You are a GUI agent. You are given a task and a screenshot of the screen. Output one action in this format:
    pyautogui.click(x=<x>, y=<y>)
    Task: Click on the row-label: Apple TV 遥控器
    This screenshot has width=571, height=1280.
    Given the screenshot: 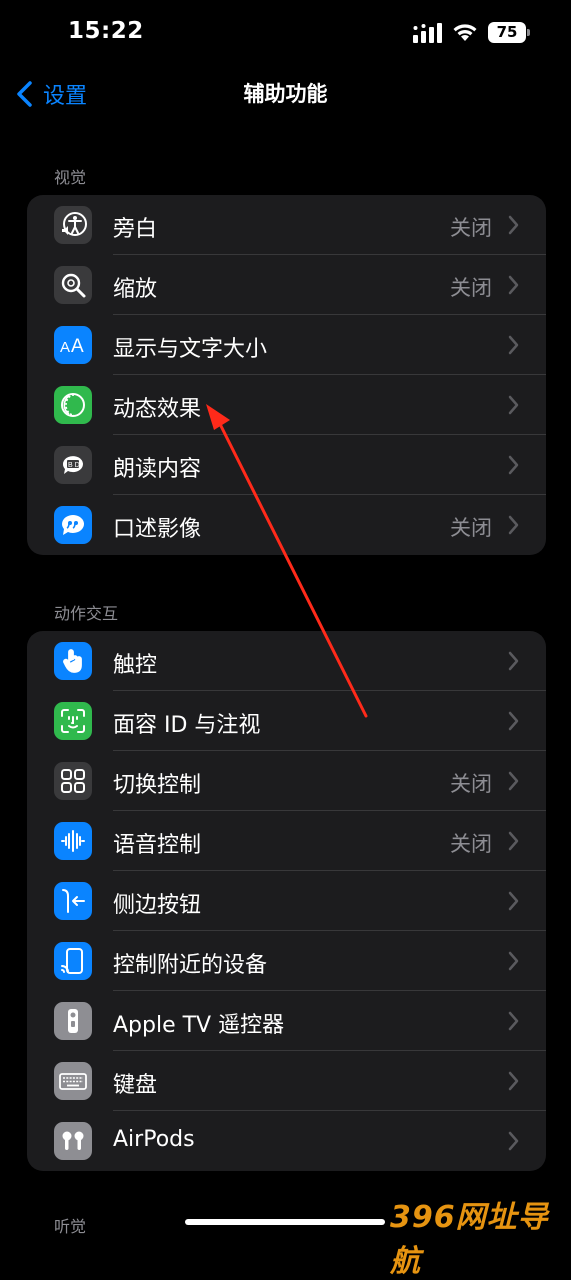 What is the action you would take?
    pyautogui.click(x=199, y=1025)
    